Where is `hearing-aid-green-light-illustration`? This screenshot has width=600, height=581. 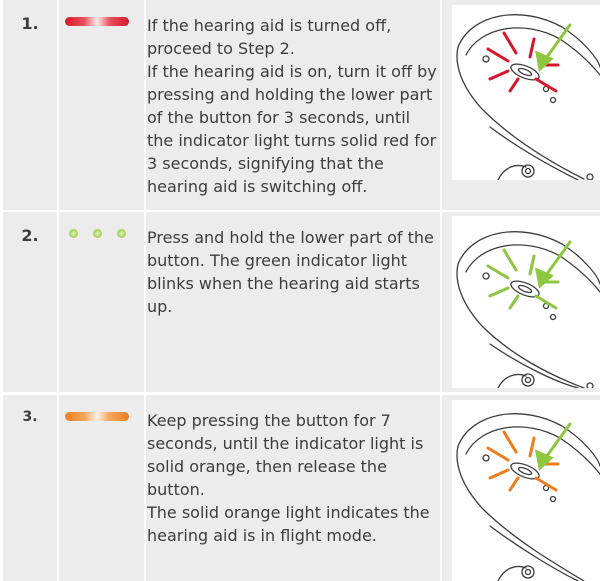
hearing-aid-green-light-illustration is located at coordinates (526, 302).